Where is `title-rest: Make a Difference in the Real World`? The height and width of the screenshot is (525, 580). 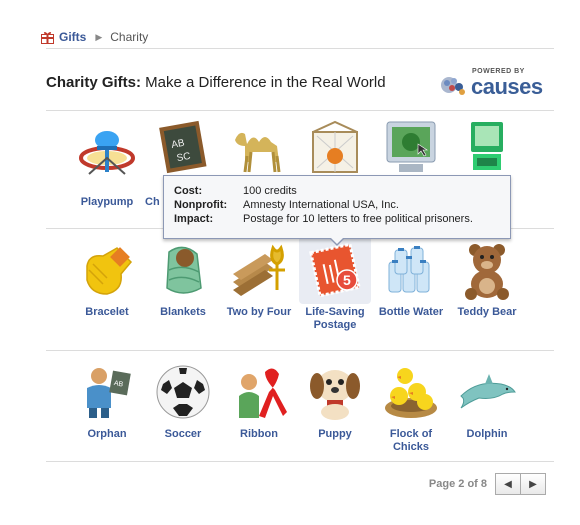 title-rest: Make a Difference in the Real World is located at coordinates (263, 82).